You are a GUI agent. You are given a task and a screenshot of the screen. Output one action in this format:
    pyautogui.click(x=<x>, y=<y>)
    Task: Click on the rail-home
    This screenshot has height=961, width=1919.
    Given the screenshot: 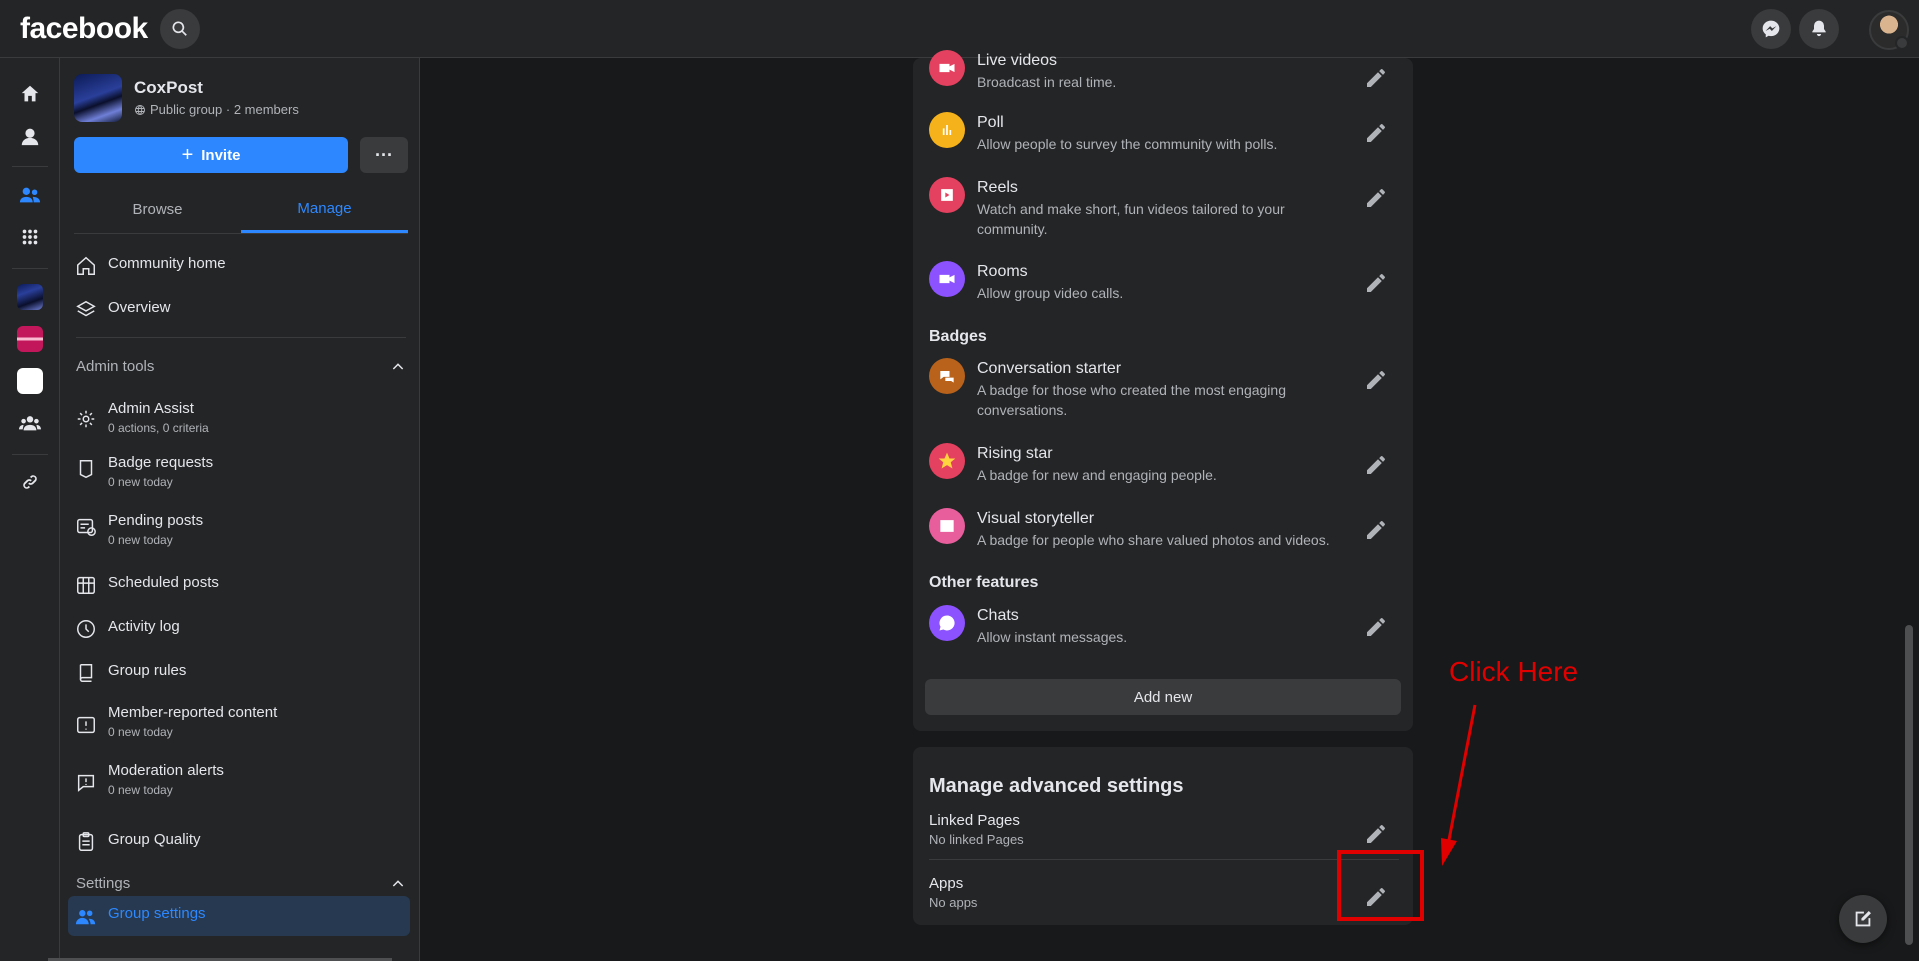 What is the action you would take?
    pyautogui.click(x=30, y=94)
    